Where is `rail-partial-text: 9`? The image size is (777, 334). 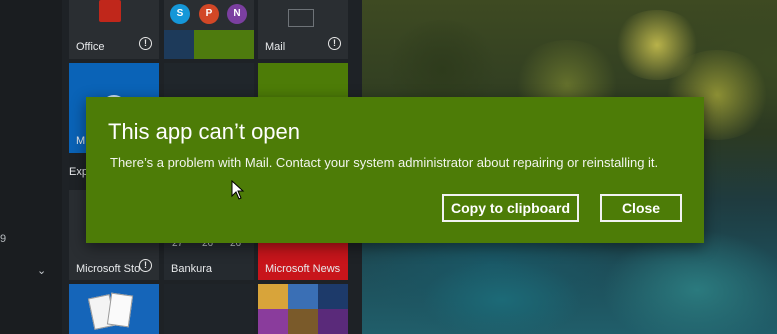
rail-partial-text: 9 is located at coordinates (3, 239).